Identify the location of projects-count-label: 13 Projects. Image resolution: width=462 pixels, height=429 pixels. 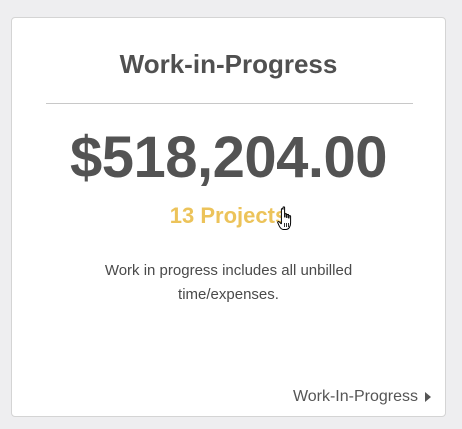
(228, 215).